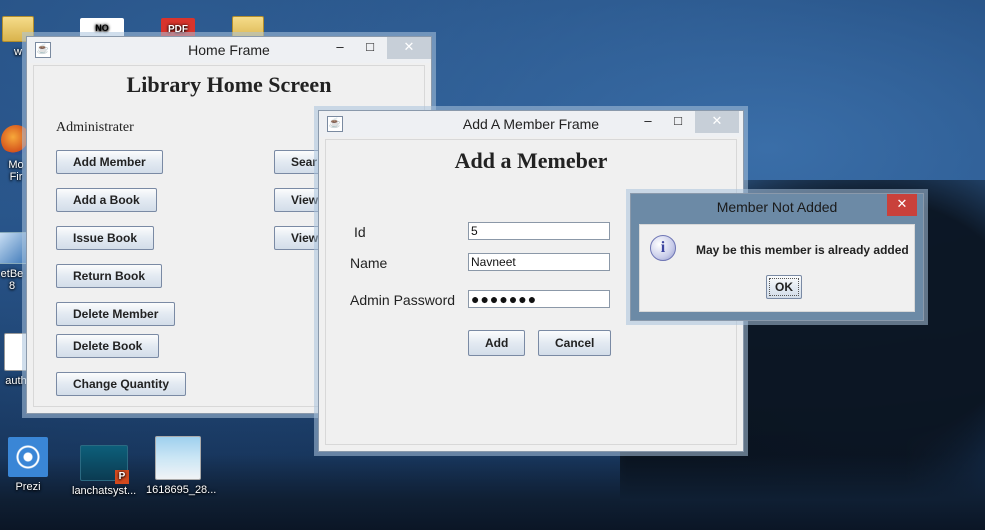 The height and width of the screenshot is (530, 985). I want to click on info-icon: i, so click(663, 248).